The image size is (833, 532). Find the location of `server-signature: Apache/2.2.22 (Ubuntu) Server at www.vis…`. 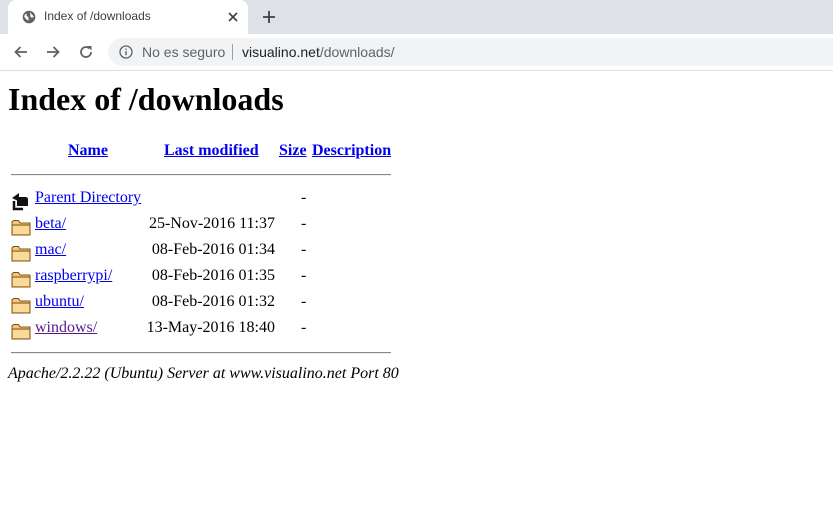

server-signature: Apache/2.2.22 (Ubuntu) Server at www.vis… is located at coordinates (203, 373).